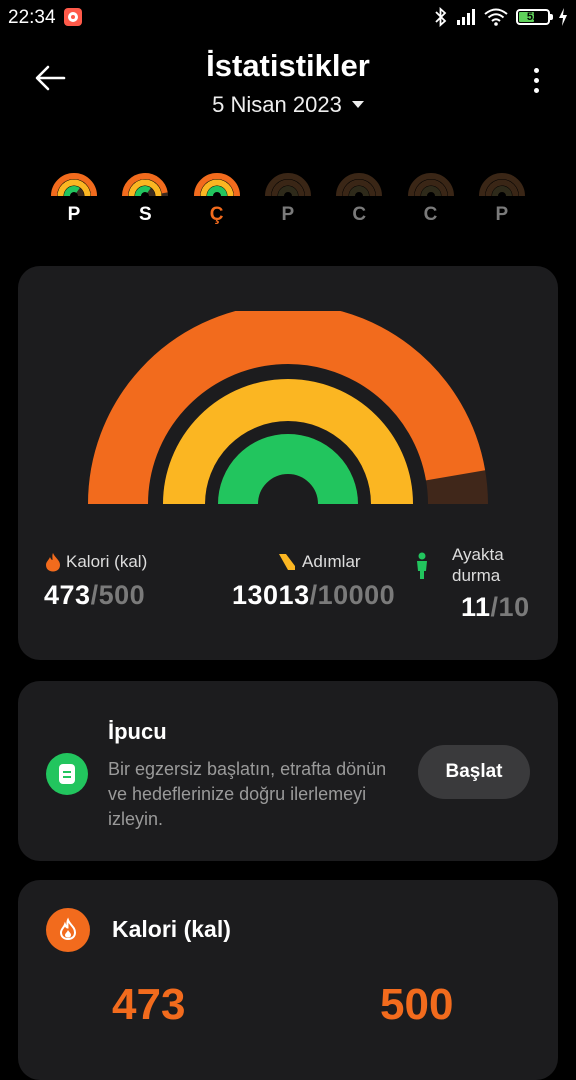  I want to click on steps-label: Adımlar, so click(331, 561).